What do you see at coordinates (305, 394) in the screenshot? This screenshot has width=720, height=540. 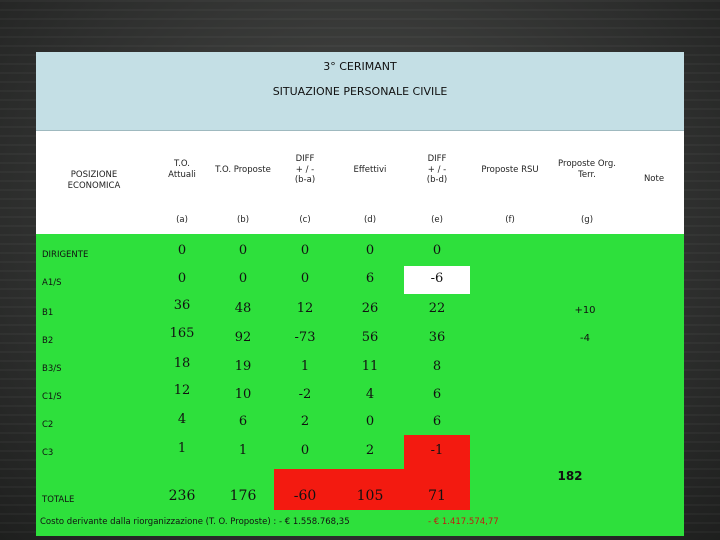 I see `cell-c: -2` at bounding box center [305, 394].